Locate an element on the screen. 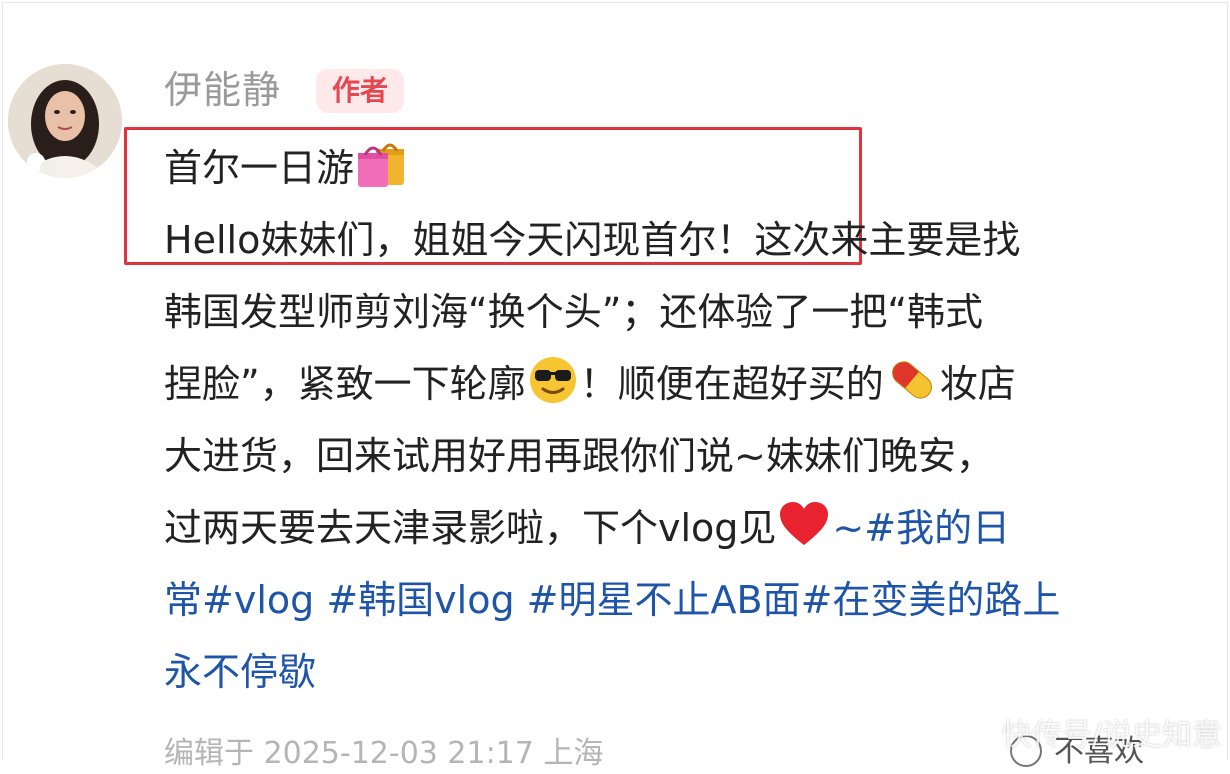 This screenshot has height=774, width=1230. post-line-3: 韩国发型师剪刘海“换个头”；还体验了一把“韩式 is located at coordinates (574, 312).